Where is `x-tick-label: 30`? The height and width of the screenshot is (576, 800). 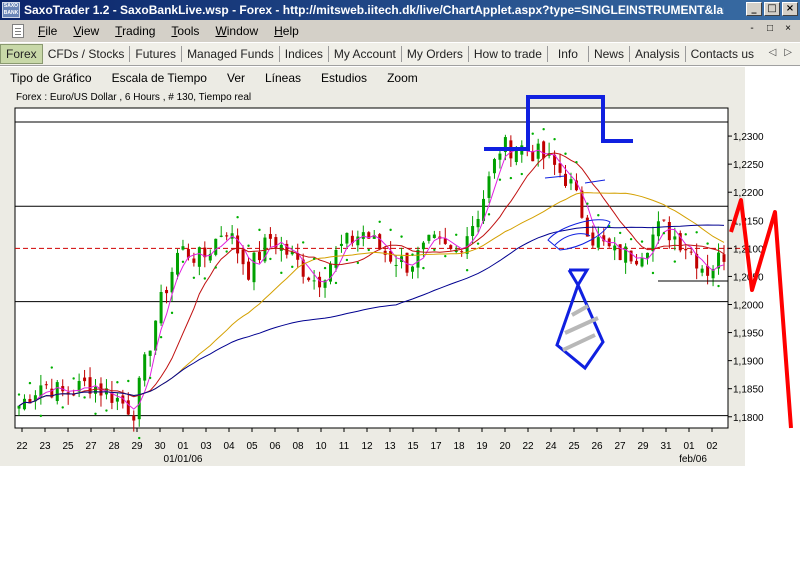
x-tick-label: 30 is located at coordinates (160, 446).